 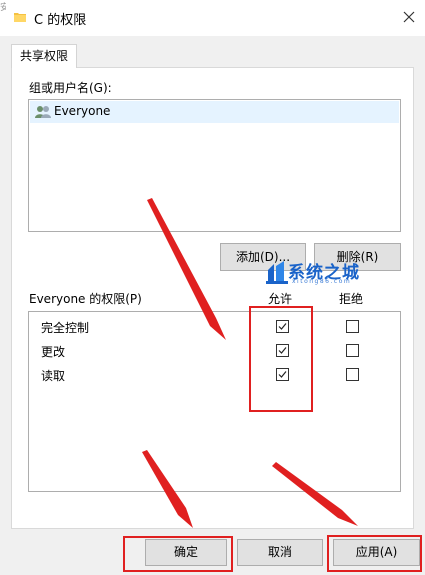 I want to click on deny-checkbox-full-control, so click(x=352, y=326).